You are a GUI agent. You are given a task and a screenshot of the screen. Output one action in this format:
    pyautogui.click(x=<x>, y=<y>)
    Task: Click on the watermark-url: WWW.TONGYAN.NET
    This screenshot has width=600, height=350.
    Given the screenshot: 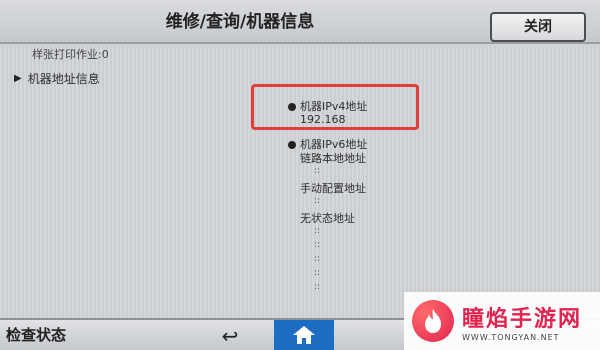 What is the action you would take?
    pyautogui.click(x=511, y=337)
    